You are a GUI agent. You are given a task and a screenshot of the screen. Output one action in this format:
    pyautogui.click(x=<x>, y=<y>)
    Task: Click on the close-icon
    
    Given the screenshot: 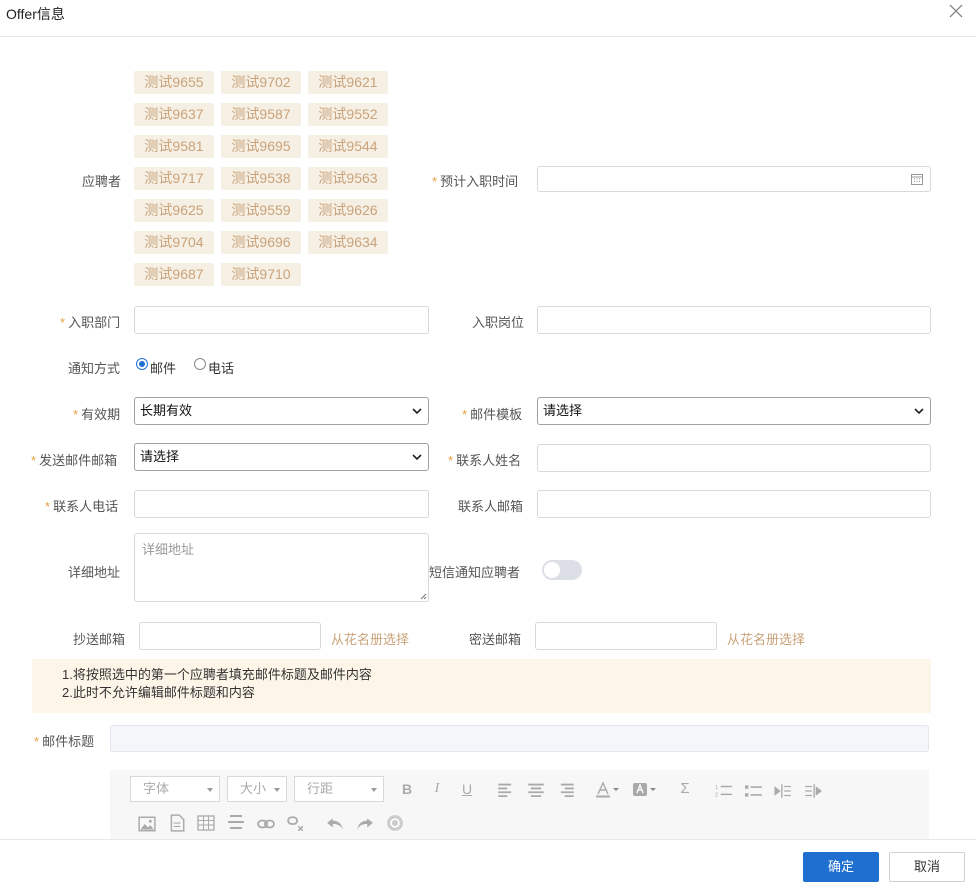 What is the action you would take?
    pyautogui.click(x=956, y=11)
    